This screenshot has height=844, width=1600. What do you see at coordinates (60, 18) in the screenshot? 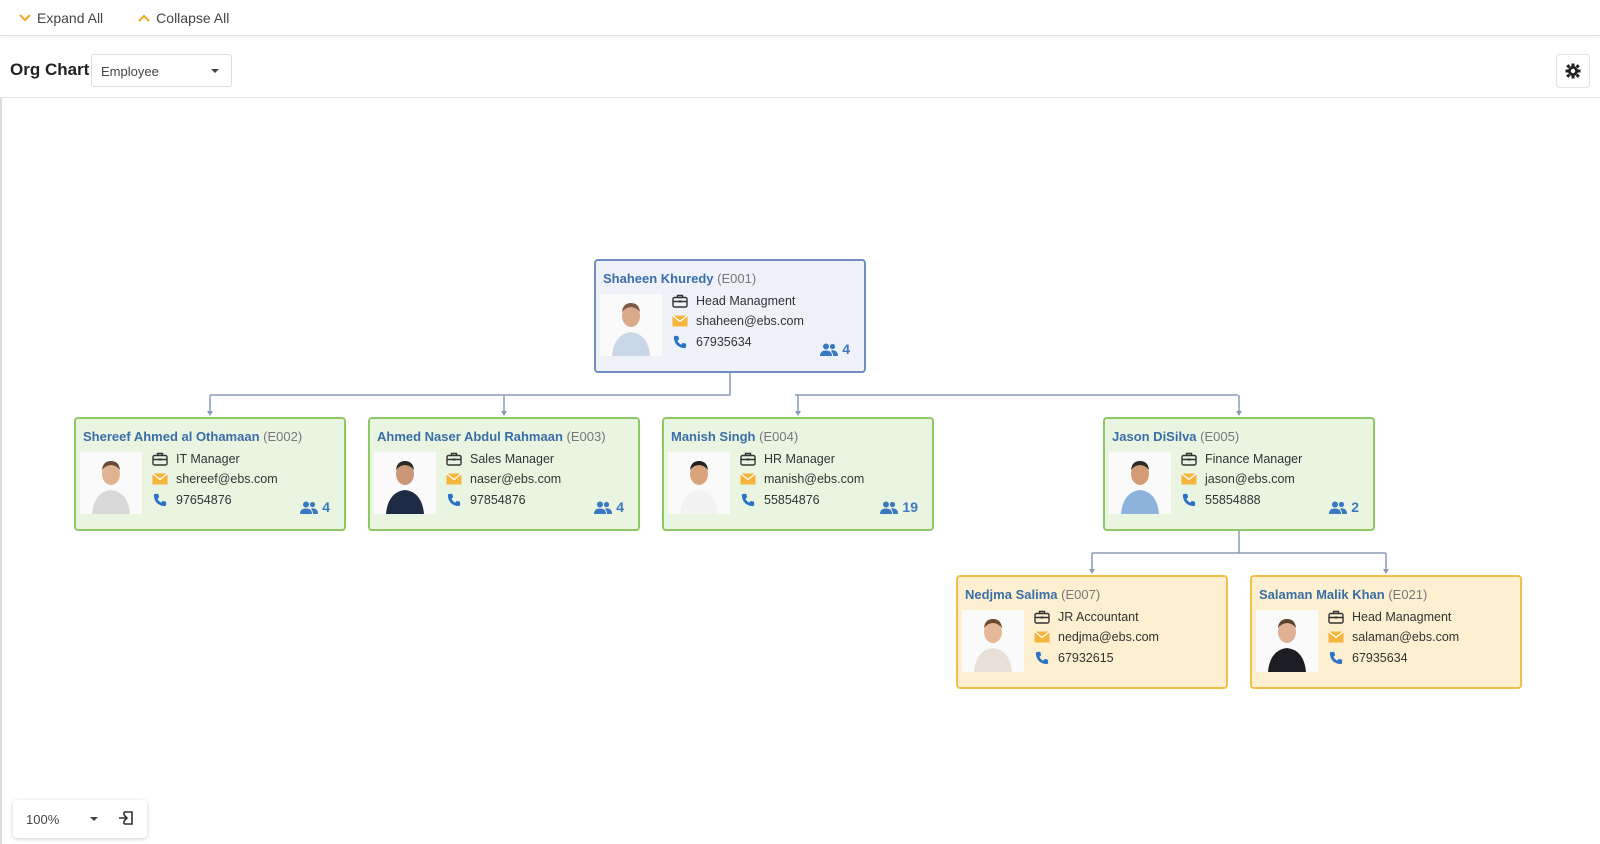
I see `expand-all-button: Expand All` at bounding box center [60, 18].